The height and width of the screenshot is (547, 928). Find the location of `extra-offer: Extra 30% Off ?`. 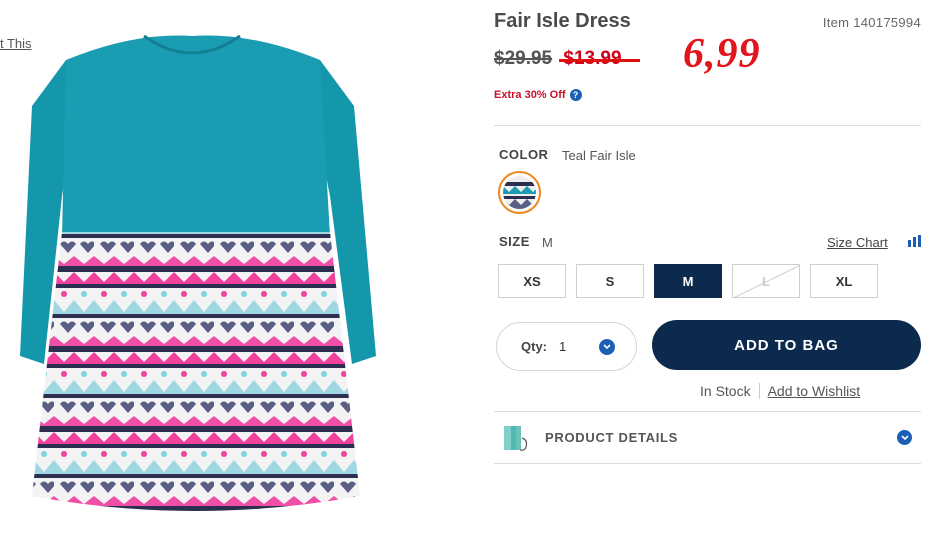

extra-offer: Extra 30% Off ? is located at coordinates (538, 95).